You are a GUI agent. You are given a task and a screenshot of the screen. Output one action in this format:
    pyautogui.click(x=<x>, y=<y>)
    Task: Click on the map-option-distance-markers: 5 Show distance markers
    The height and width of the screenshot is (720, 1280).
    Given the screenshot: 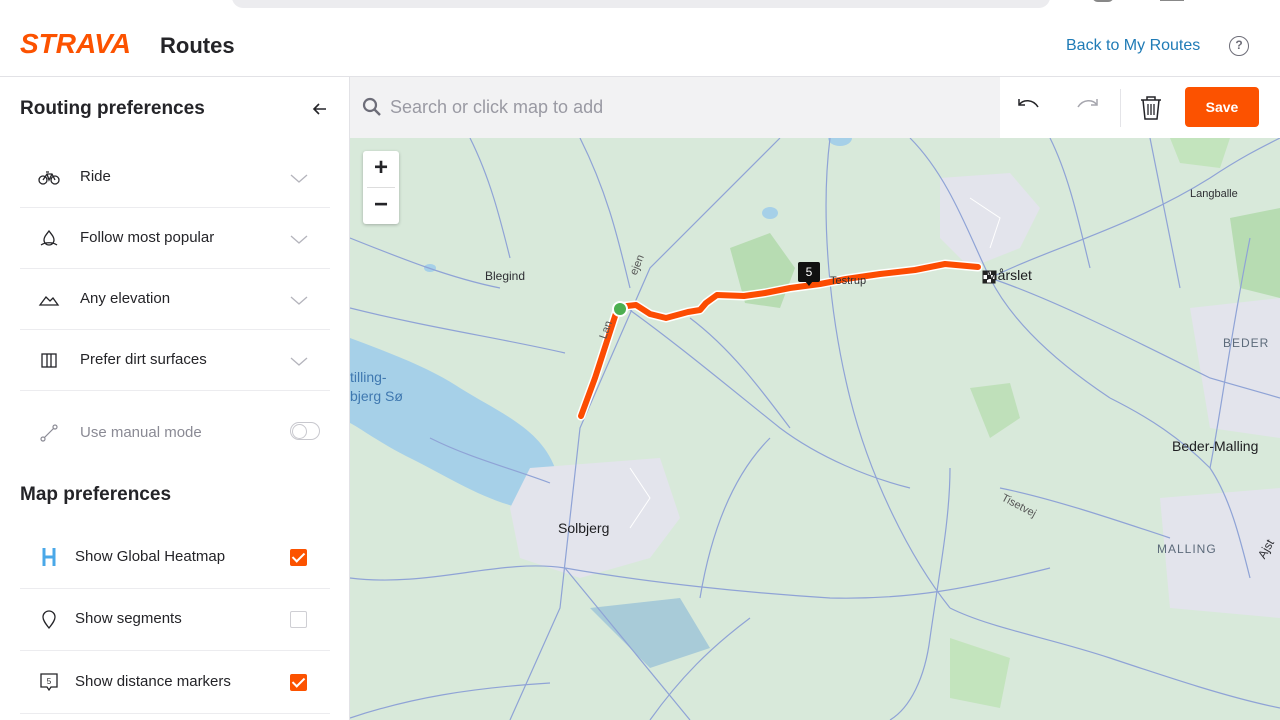 What is the action you would take?
    pyautogui.click(x=175, y=683)
    